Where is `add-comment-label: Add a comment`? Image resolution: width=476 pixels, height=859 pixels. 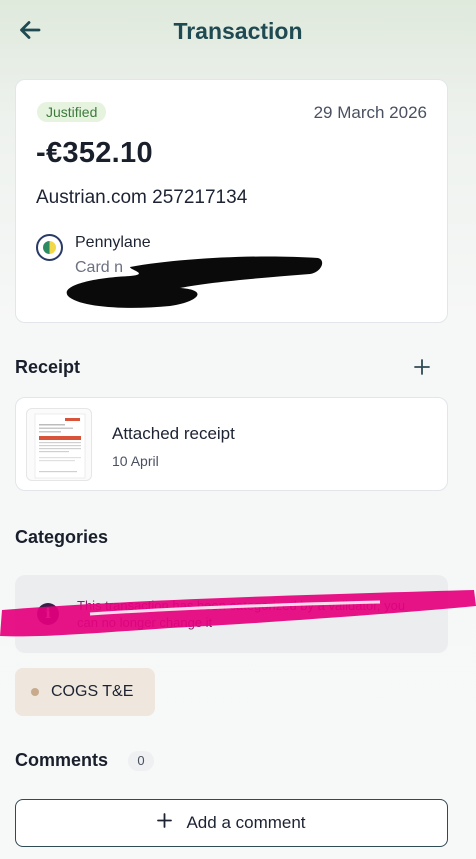
add-comment-label: Add a comment is located at coordinates (246, 822).